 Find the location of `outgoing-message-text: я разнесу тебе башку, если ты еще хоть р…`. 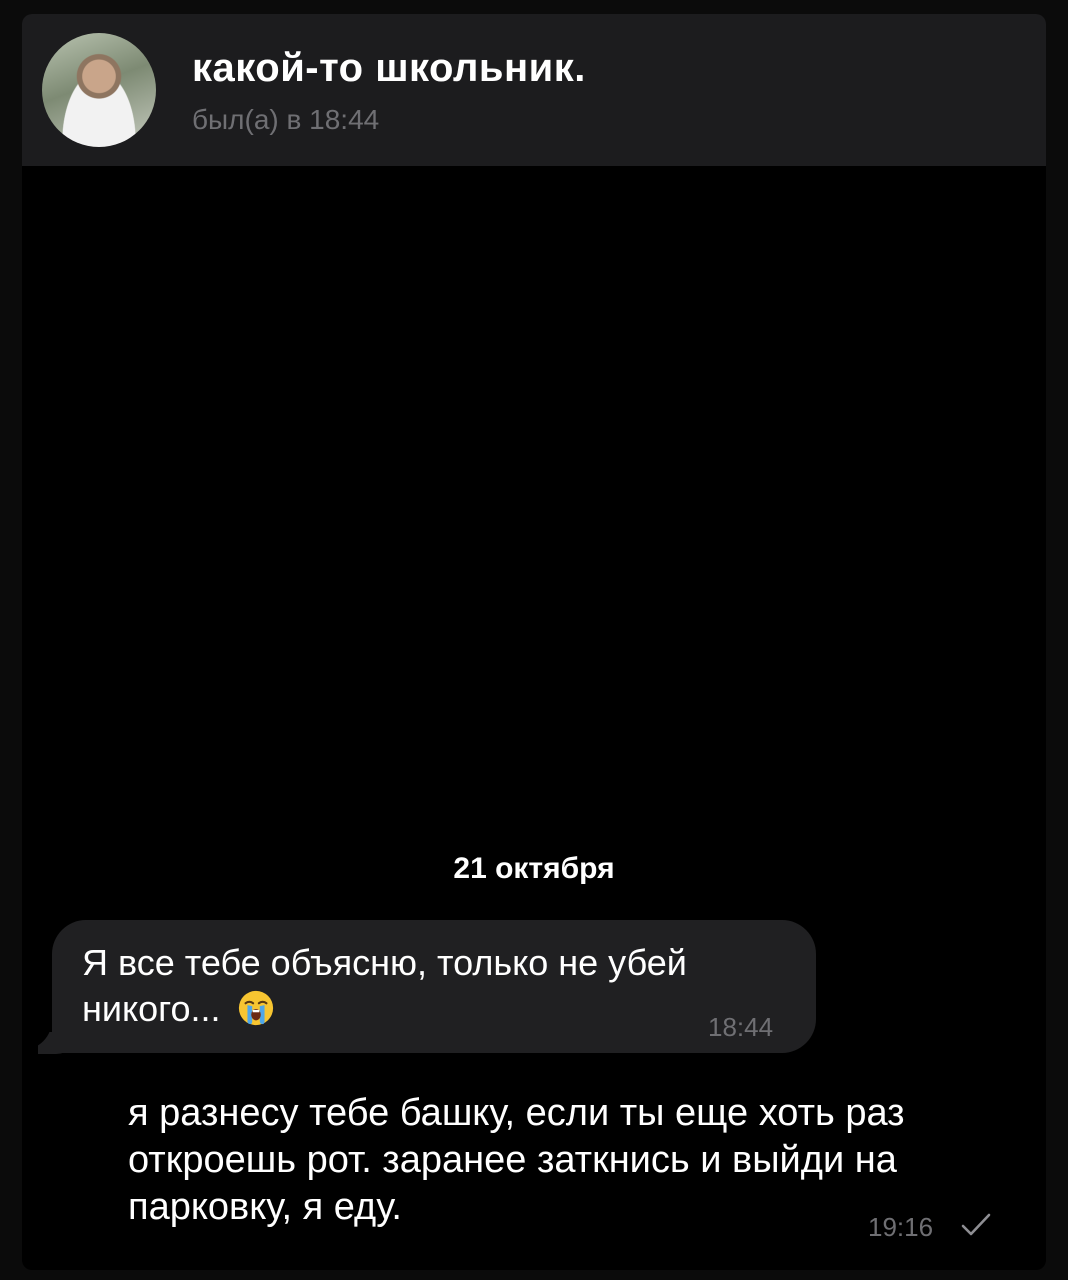

outgoing-message-text: я разнесу тебе башку, если ты еще хоть р… is located at coordinates (568, 1160).